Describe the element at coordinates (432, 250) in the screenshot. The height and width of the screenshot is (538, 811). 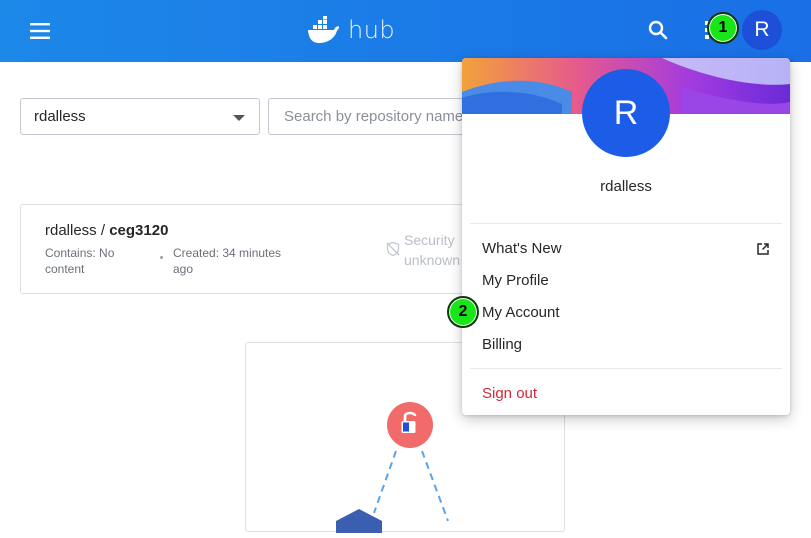
I see `security-status: Security unknown` at that location.